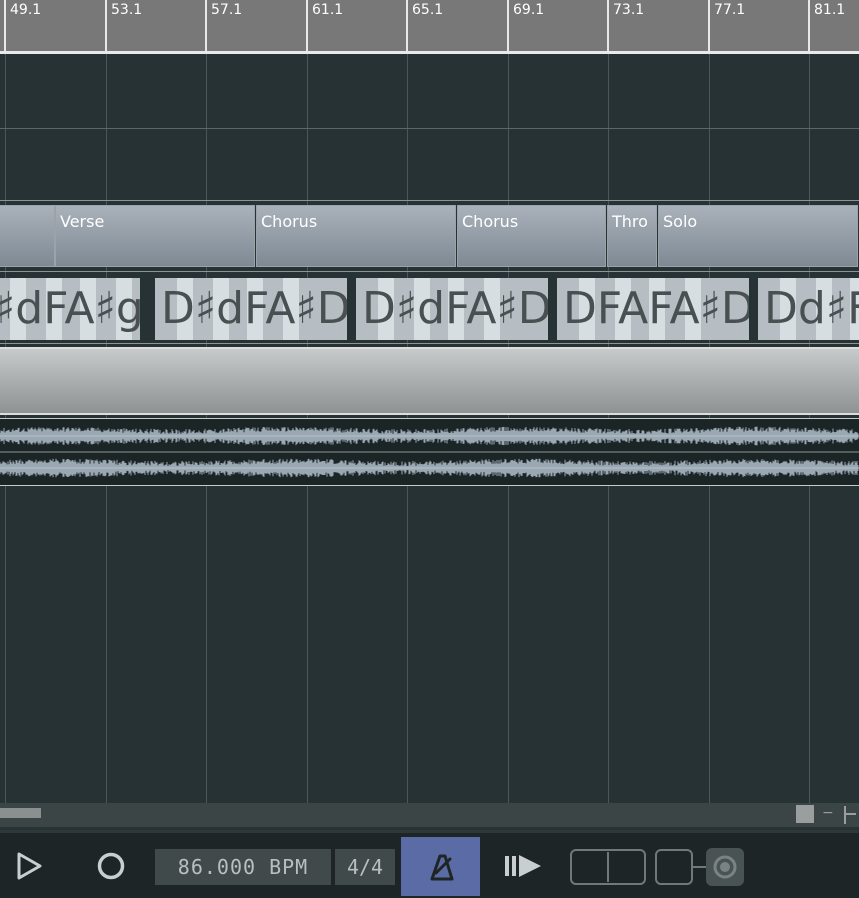  Describe the element at coordinates (699, 867) in the screenshot. I see `punch-link` at that location.